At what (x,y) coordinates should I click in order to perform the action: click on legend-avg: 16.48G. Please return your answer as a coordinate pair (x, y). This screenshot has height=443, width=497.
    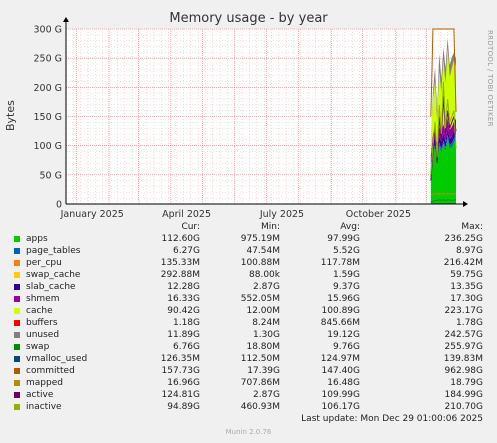
    Looking at the image, I should click on (343, 383).